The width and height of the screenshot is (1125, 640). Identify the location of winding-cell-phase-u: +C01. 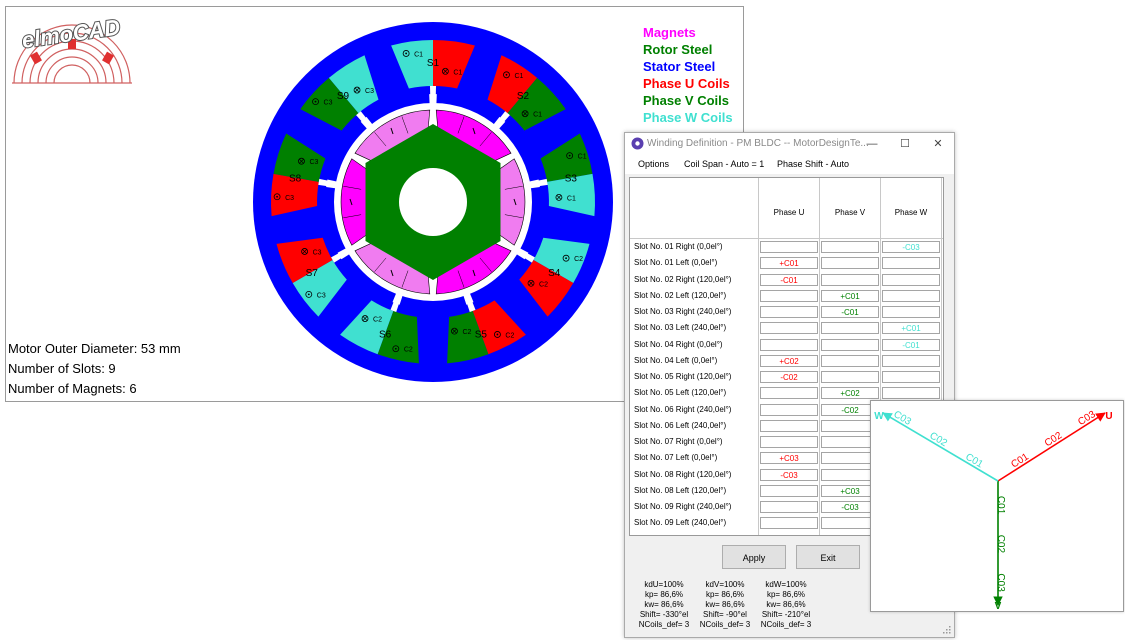
(789, 263).